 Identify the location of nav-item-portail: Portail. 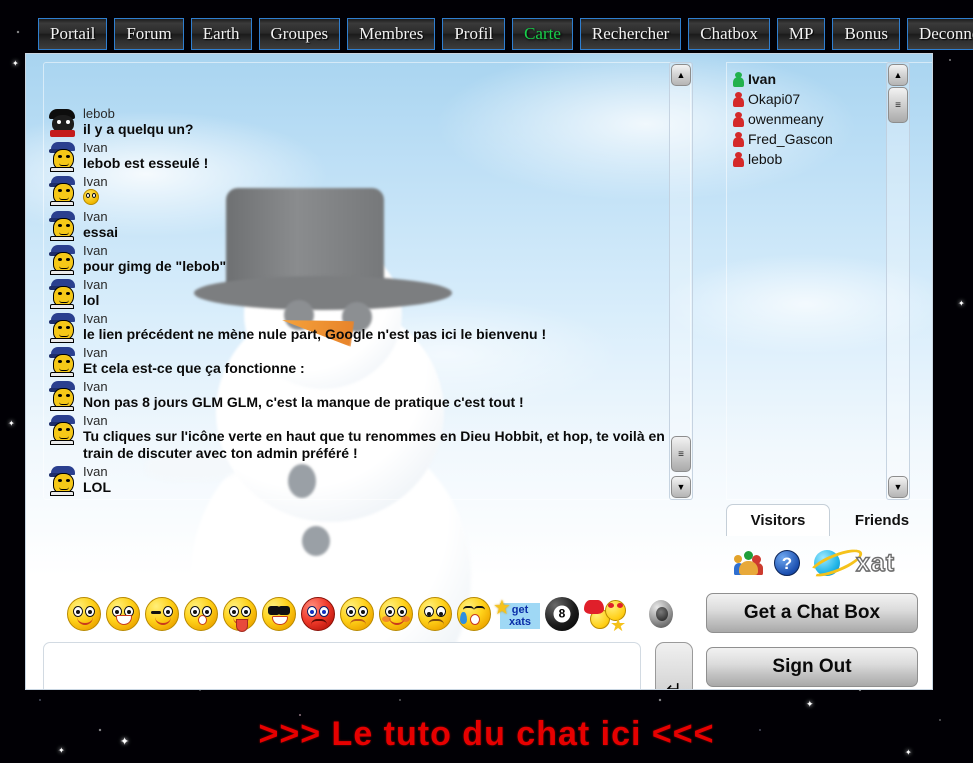
(73, 34).